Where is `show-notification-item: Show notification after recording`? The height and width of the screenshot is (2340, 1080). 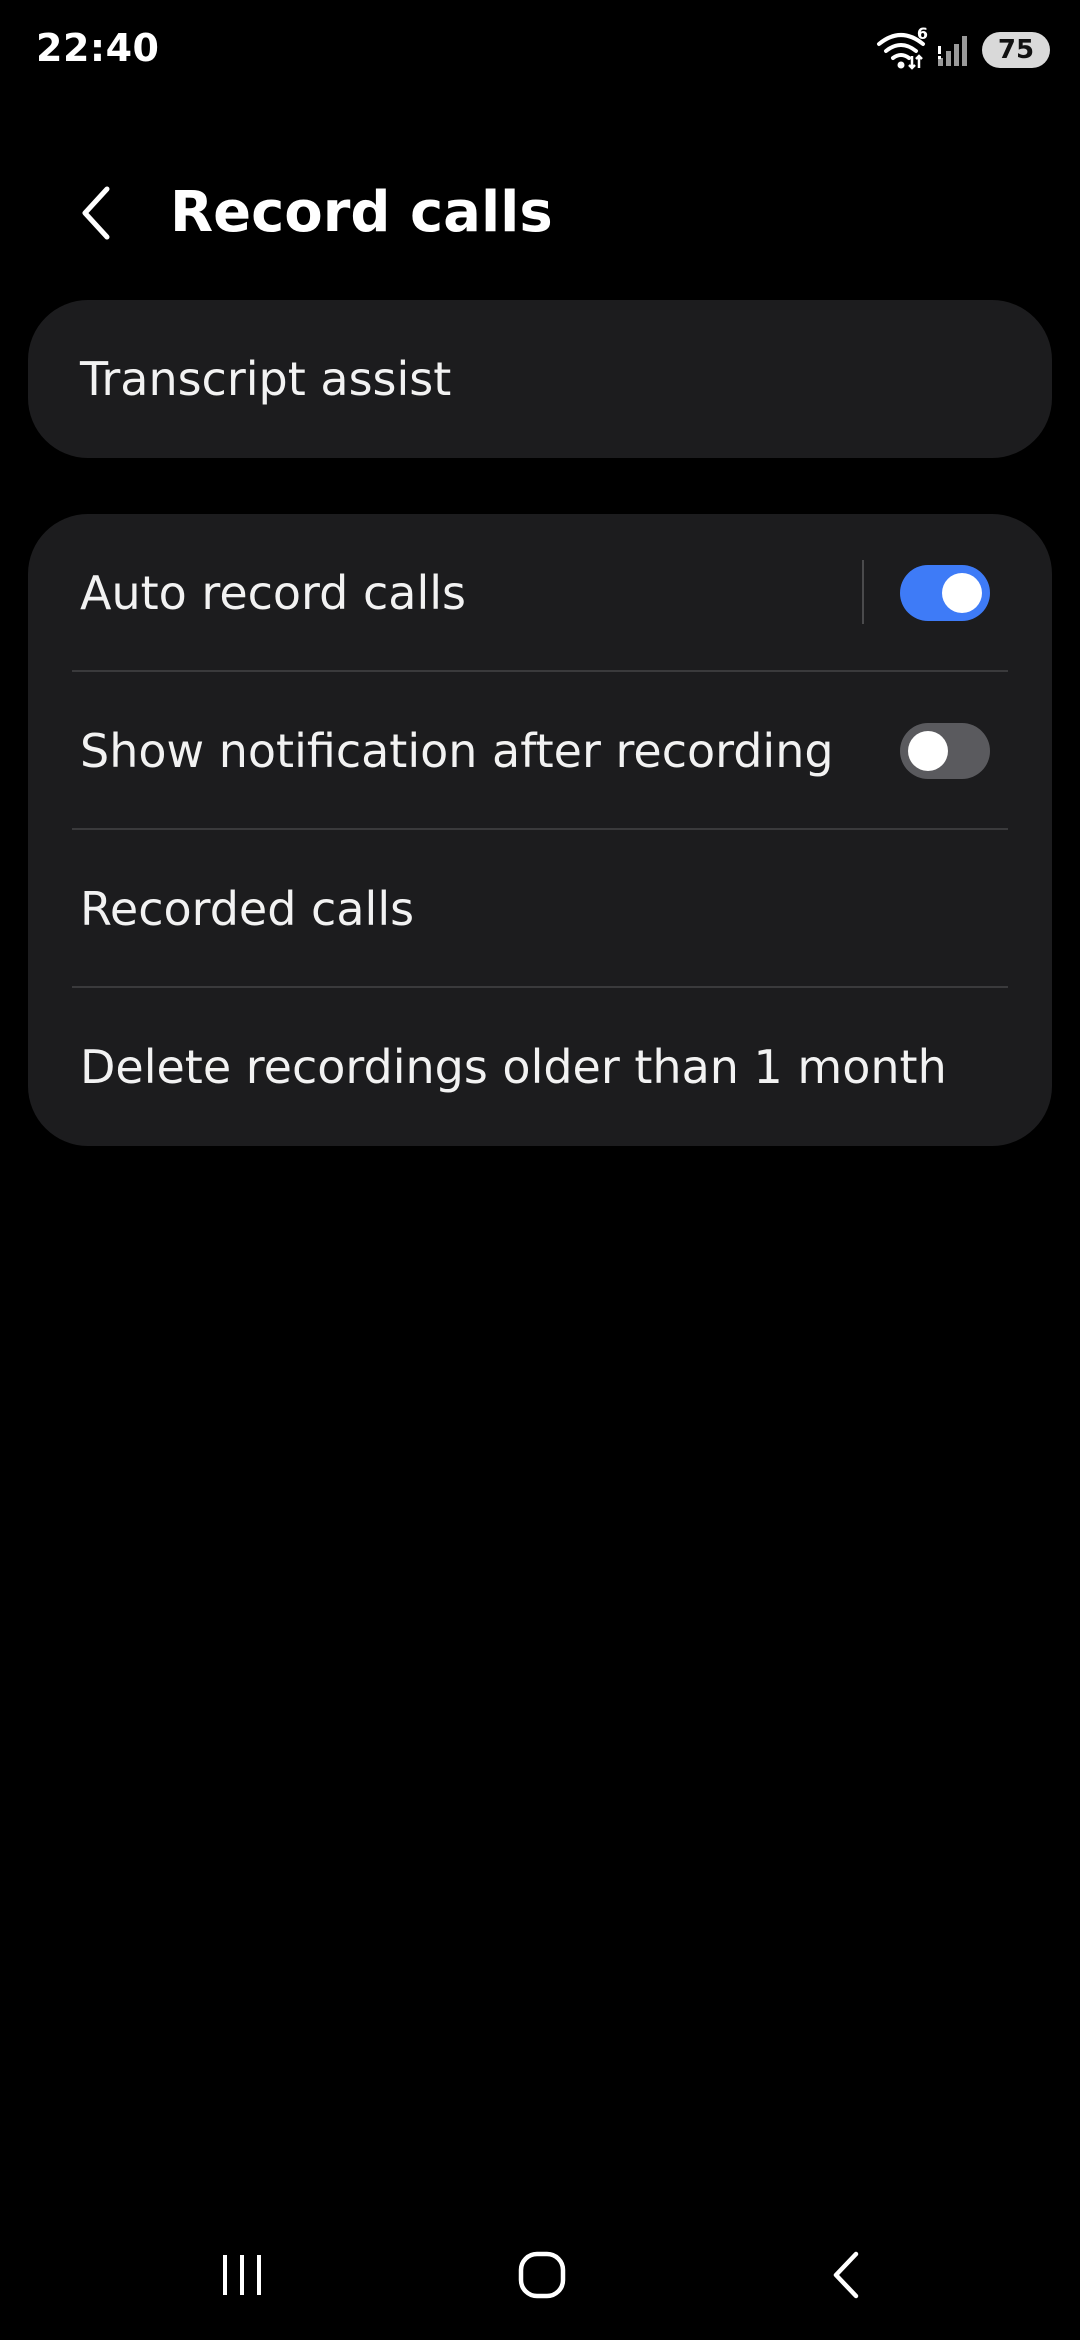 show-notification-item: Show notification after recording is located at coordinates (540, 751).